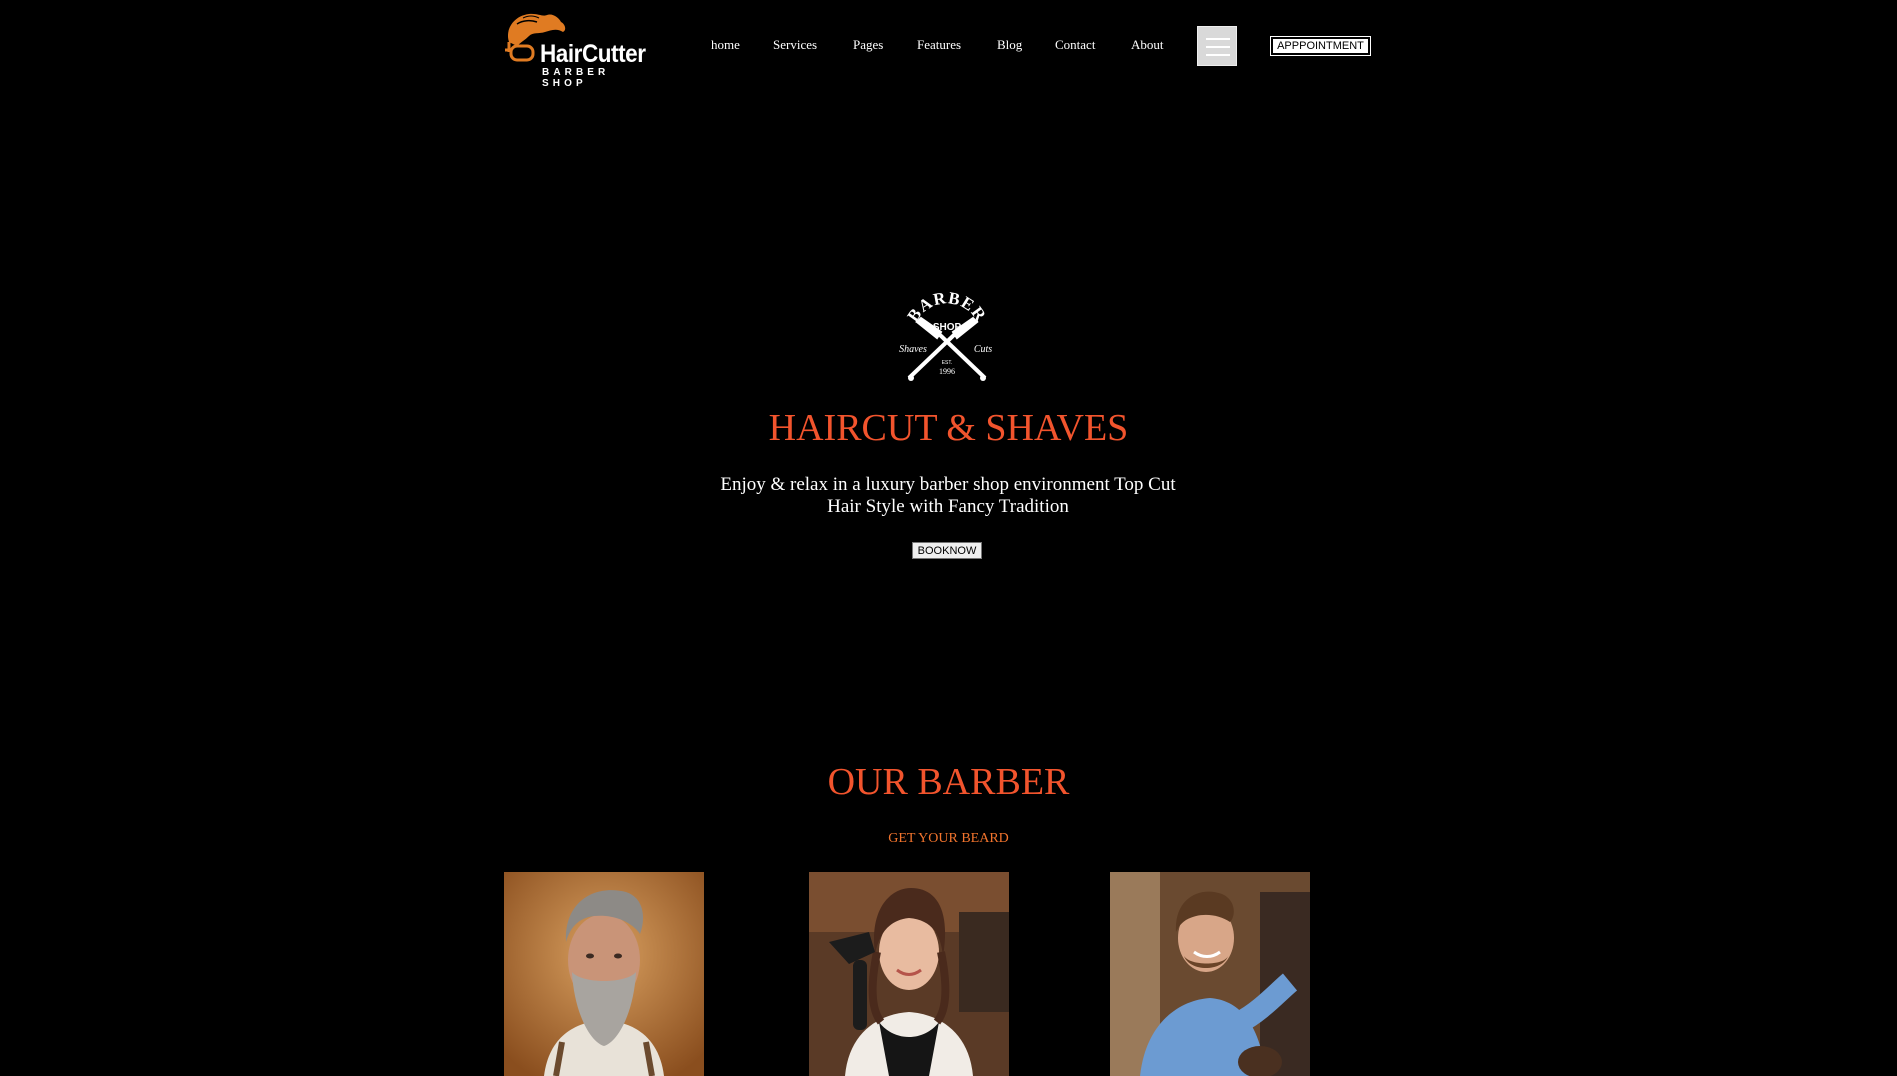  Describe the element at coordinates (1009, 45) in the screenshot. I see `nav-blog: Blog` at that location.